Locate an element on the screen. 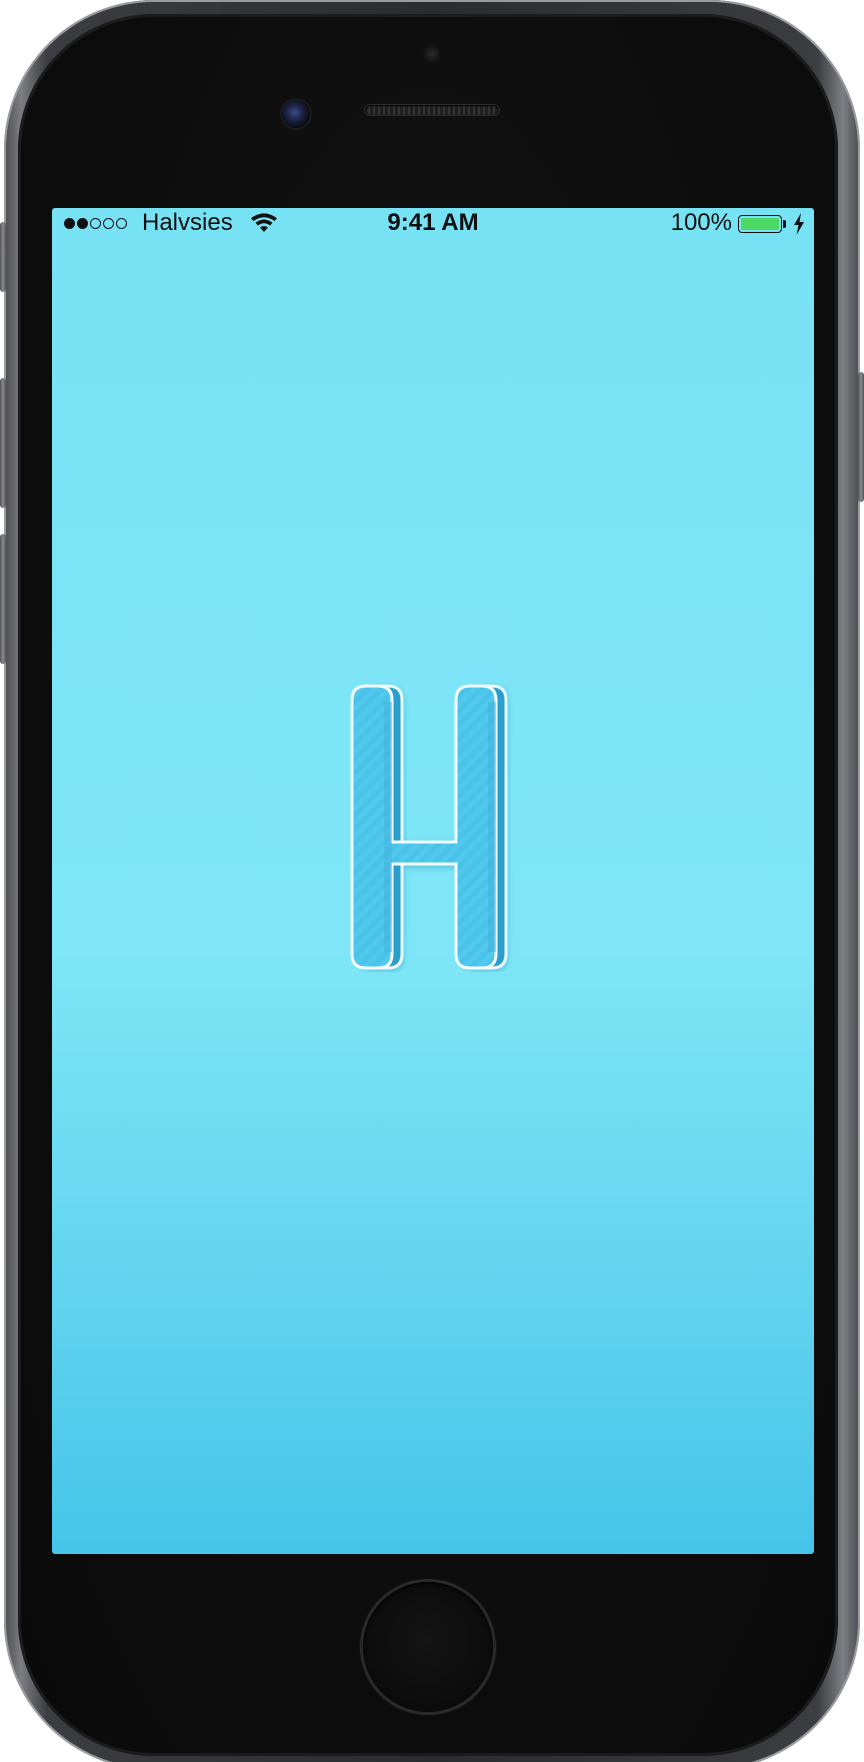 The image size is (864, 1762). letter-h-logo-icon is located at coordinates (429, 827).